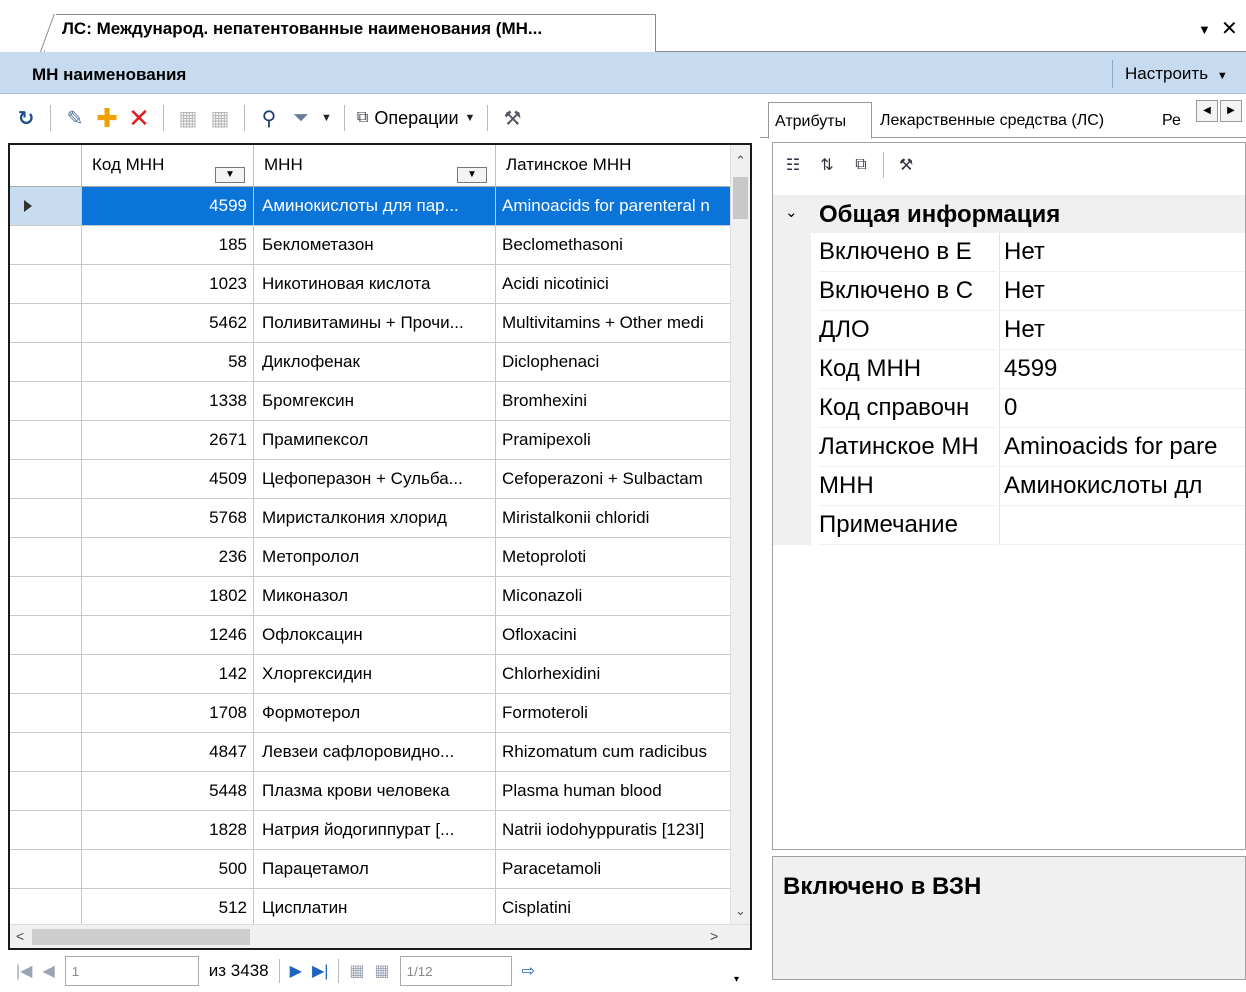 This screenshot has height=992, width=1246. What do you see at coordinates (370, 596) in the screenshot?
I see `table-row: 1802 Миконазол Miconazoli` at bounding box center [370, 596].